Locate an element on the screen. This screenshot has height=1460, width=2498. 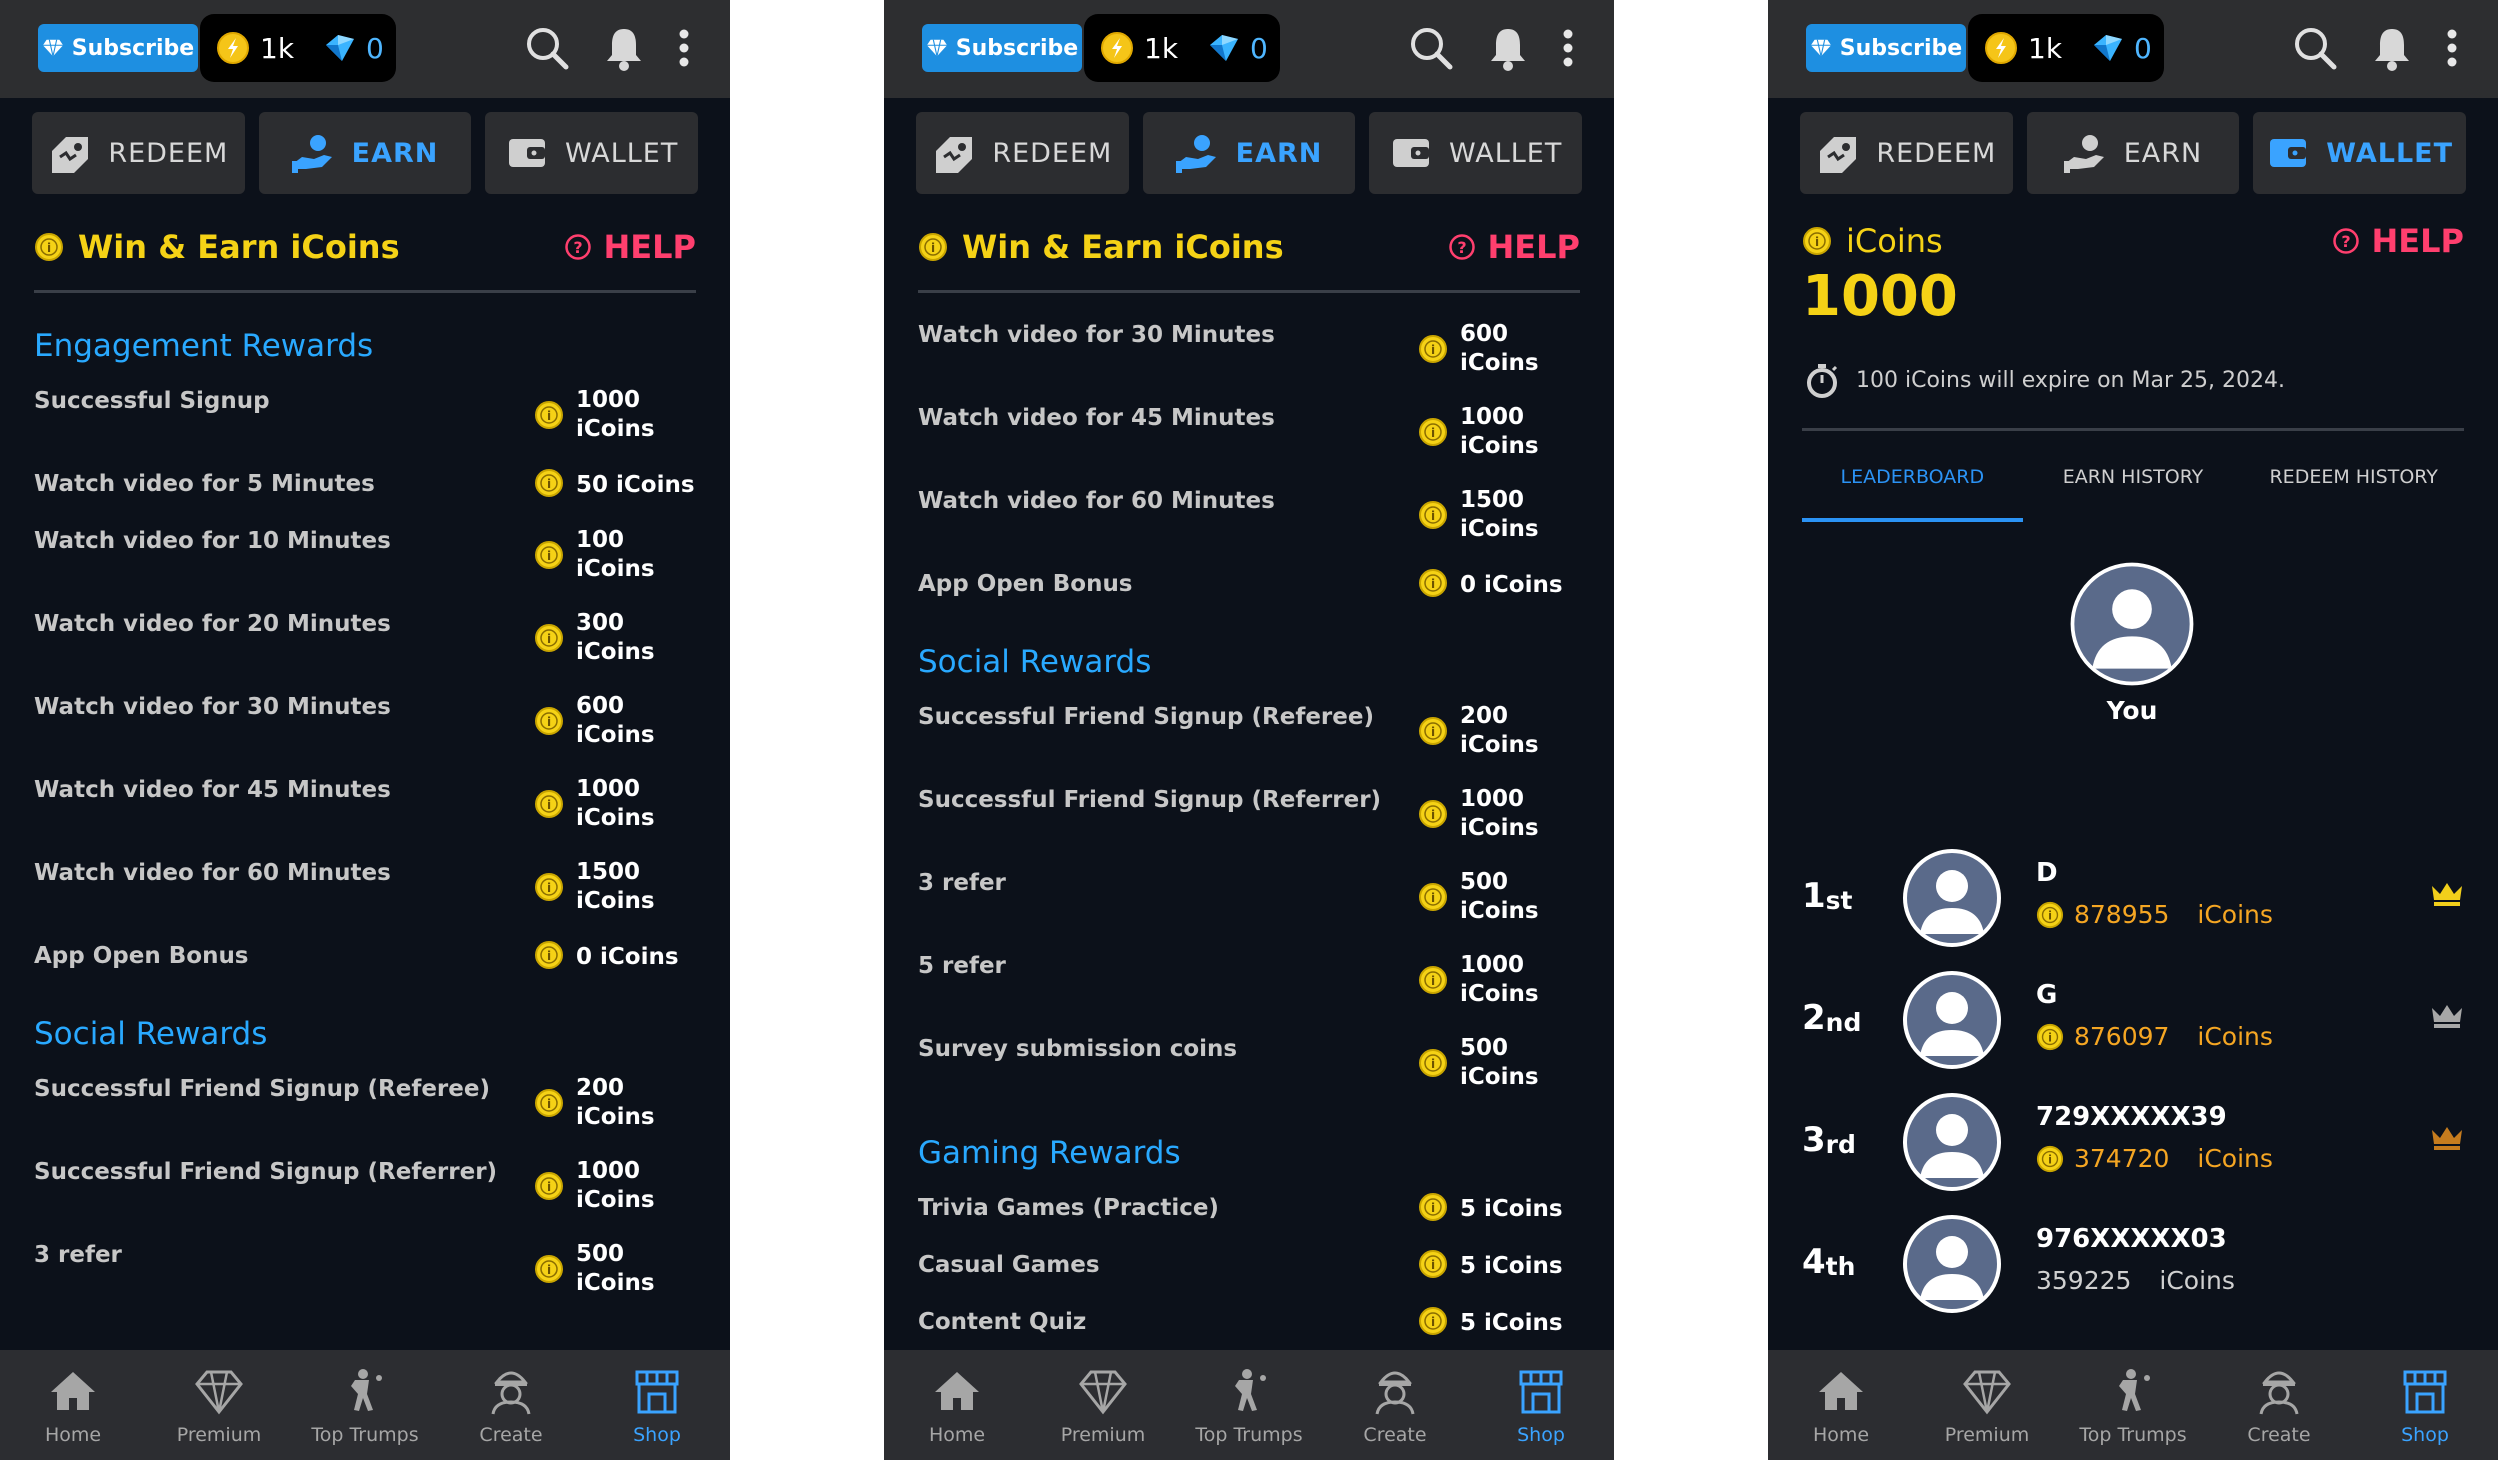
reward-row: Trivia Games (Practice) i 5 iCoins is located at coordinates (1249, 1217).